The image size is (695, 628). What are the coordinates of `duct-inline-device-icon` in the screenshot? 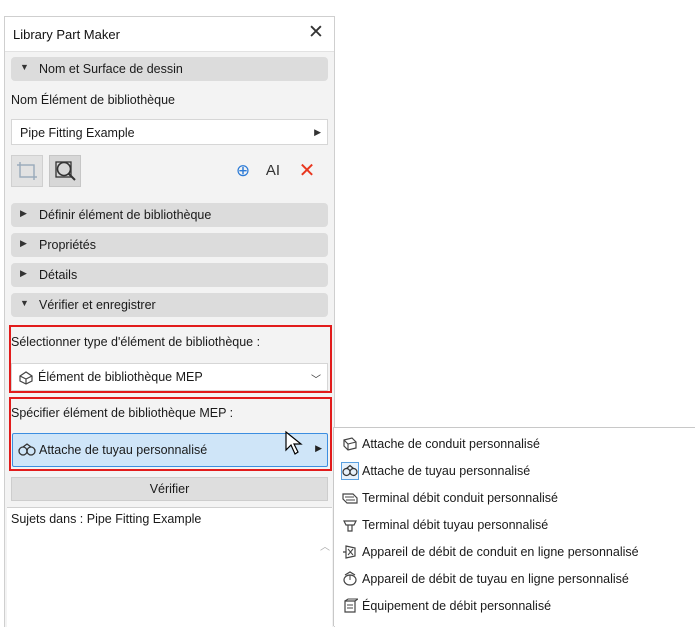 It's located at (350, 552).